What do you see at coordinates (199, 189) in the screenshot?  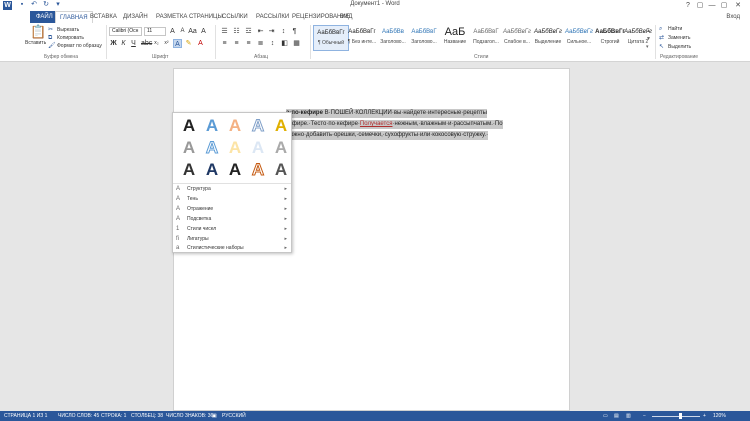 I see `menu-item-label: Структура` at bounding box center [199, 189].